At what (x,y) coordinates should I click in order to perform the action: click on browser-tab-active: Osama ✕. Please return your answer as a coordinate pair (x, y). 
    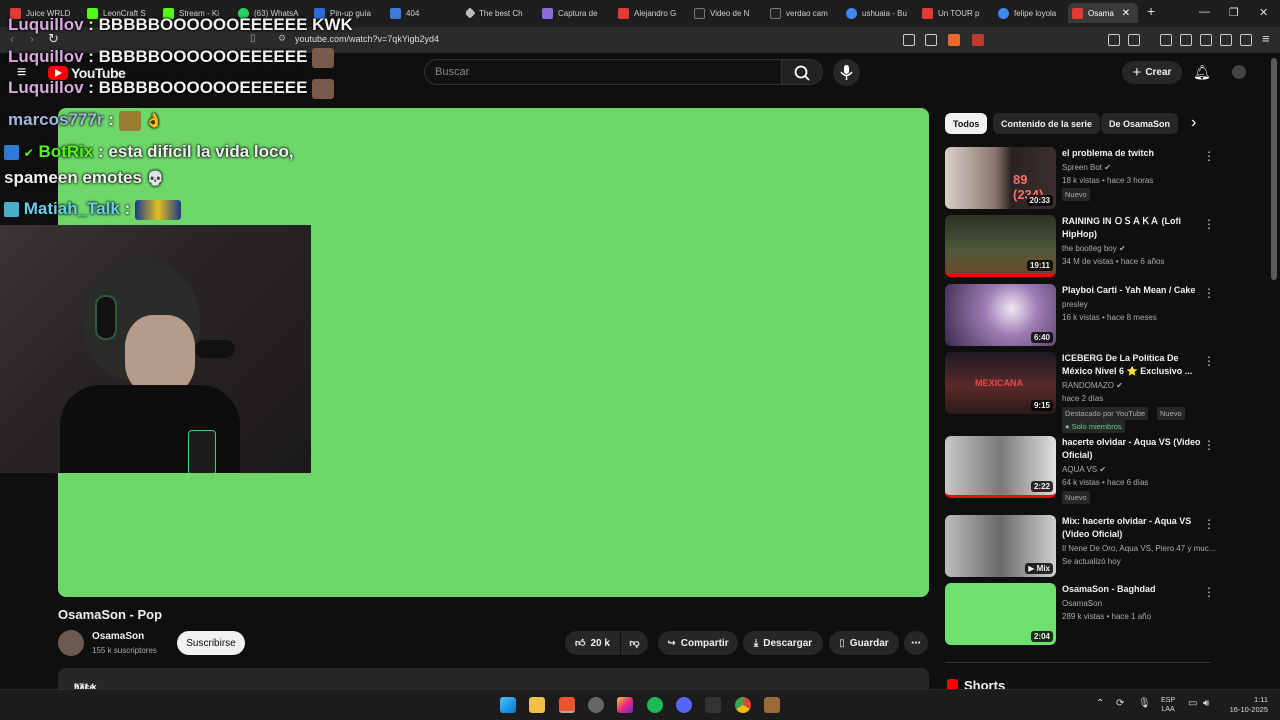
    Looking at the image, I should click on (1103, 13).